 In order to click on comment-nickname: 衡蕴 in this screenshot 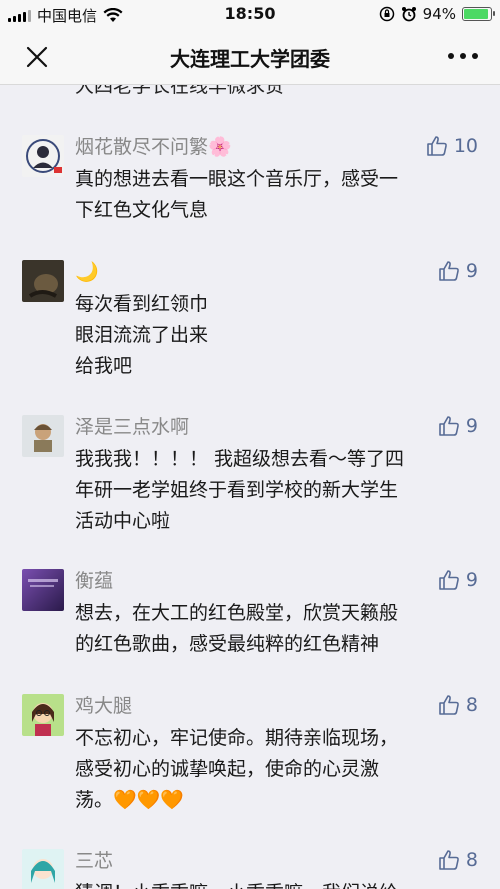, I will do `click(94, 581)`.